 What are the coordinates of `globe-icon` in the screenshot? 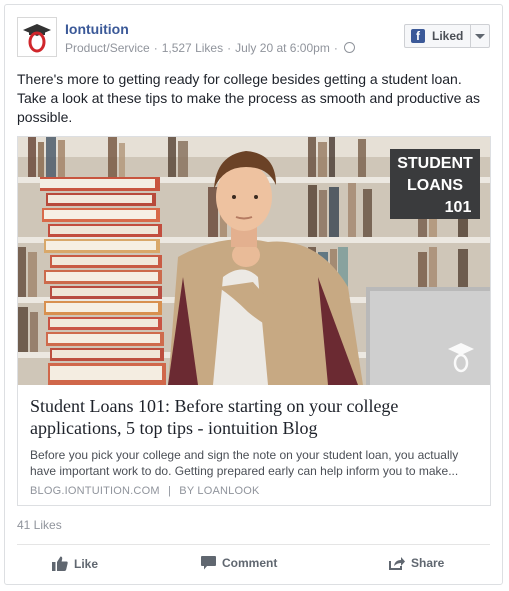 It's located at (349, 47).